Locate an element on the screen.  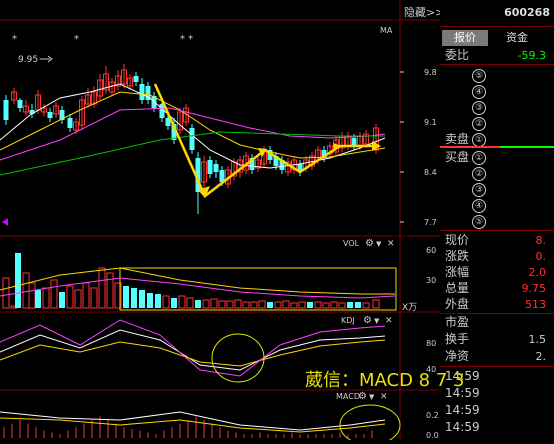
kdj-highlight-circle is located at coordinates (238, 358).